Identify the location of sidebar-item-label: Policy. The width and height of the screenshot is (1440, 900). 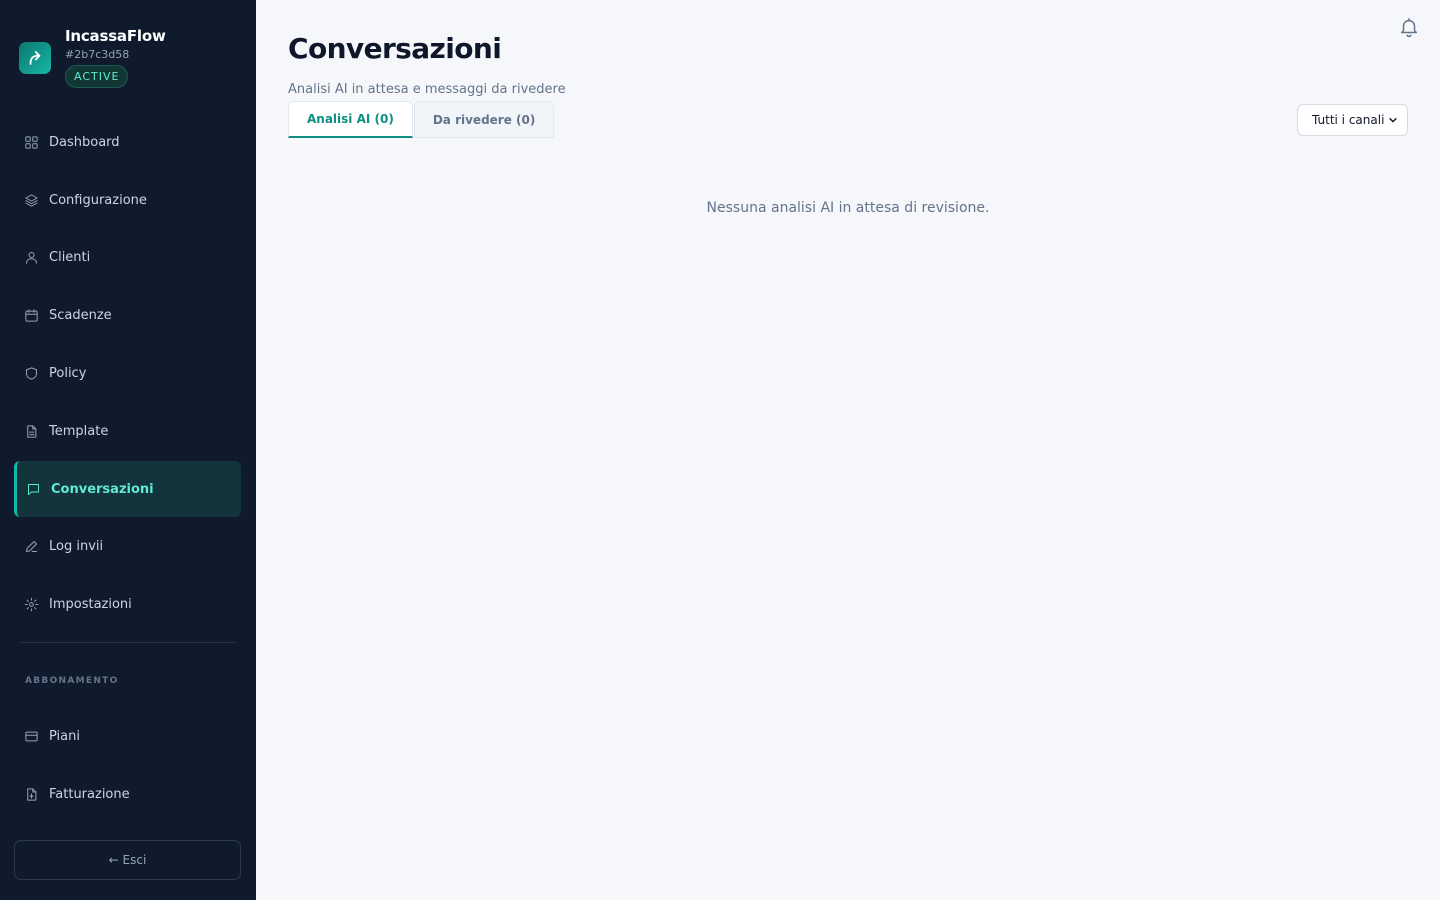
(68, 373).